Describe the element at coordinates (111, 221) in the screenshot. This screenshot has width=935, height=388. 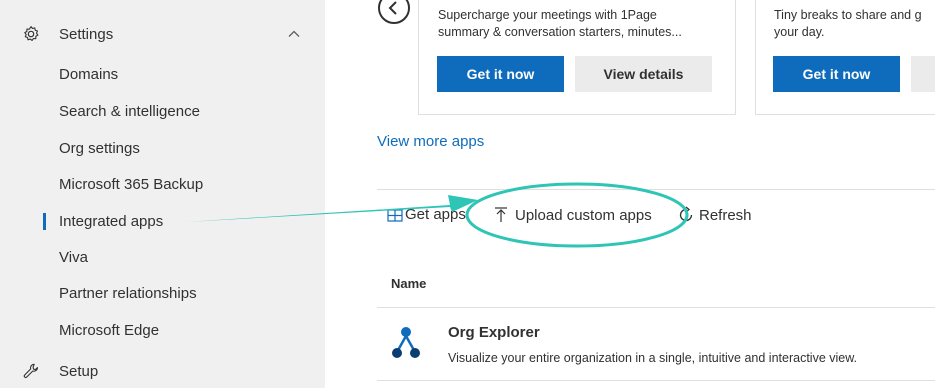
I see `sidebar-item-label: Integrated apps` at that location.